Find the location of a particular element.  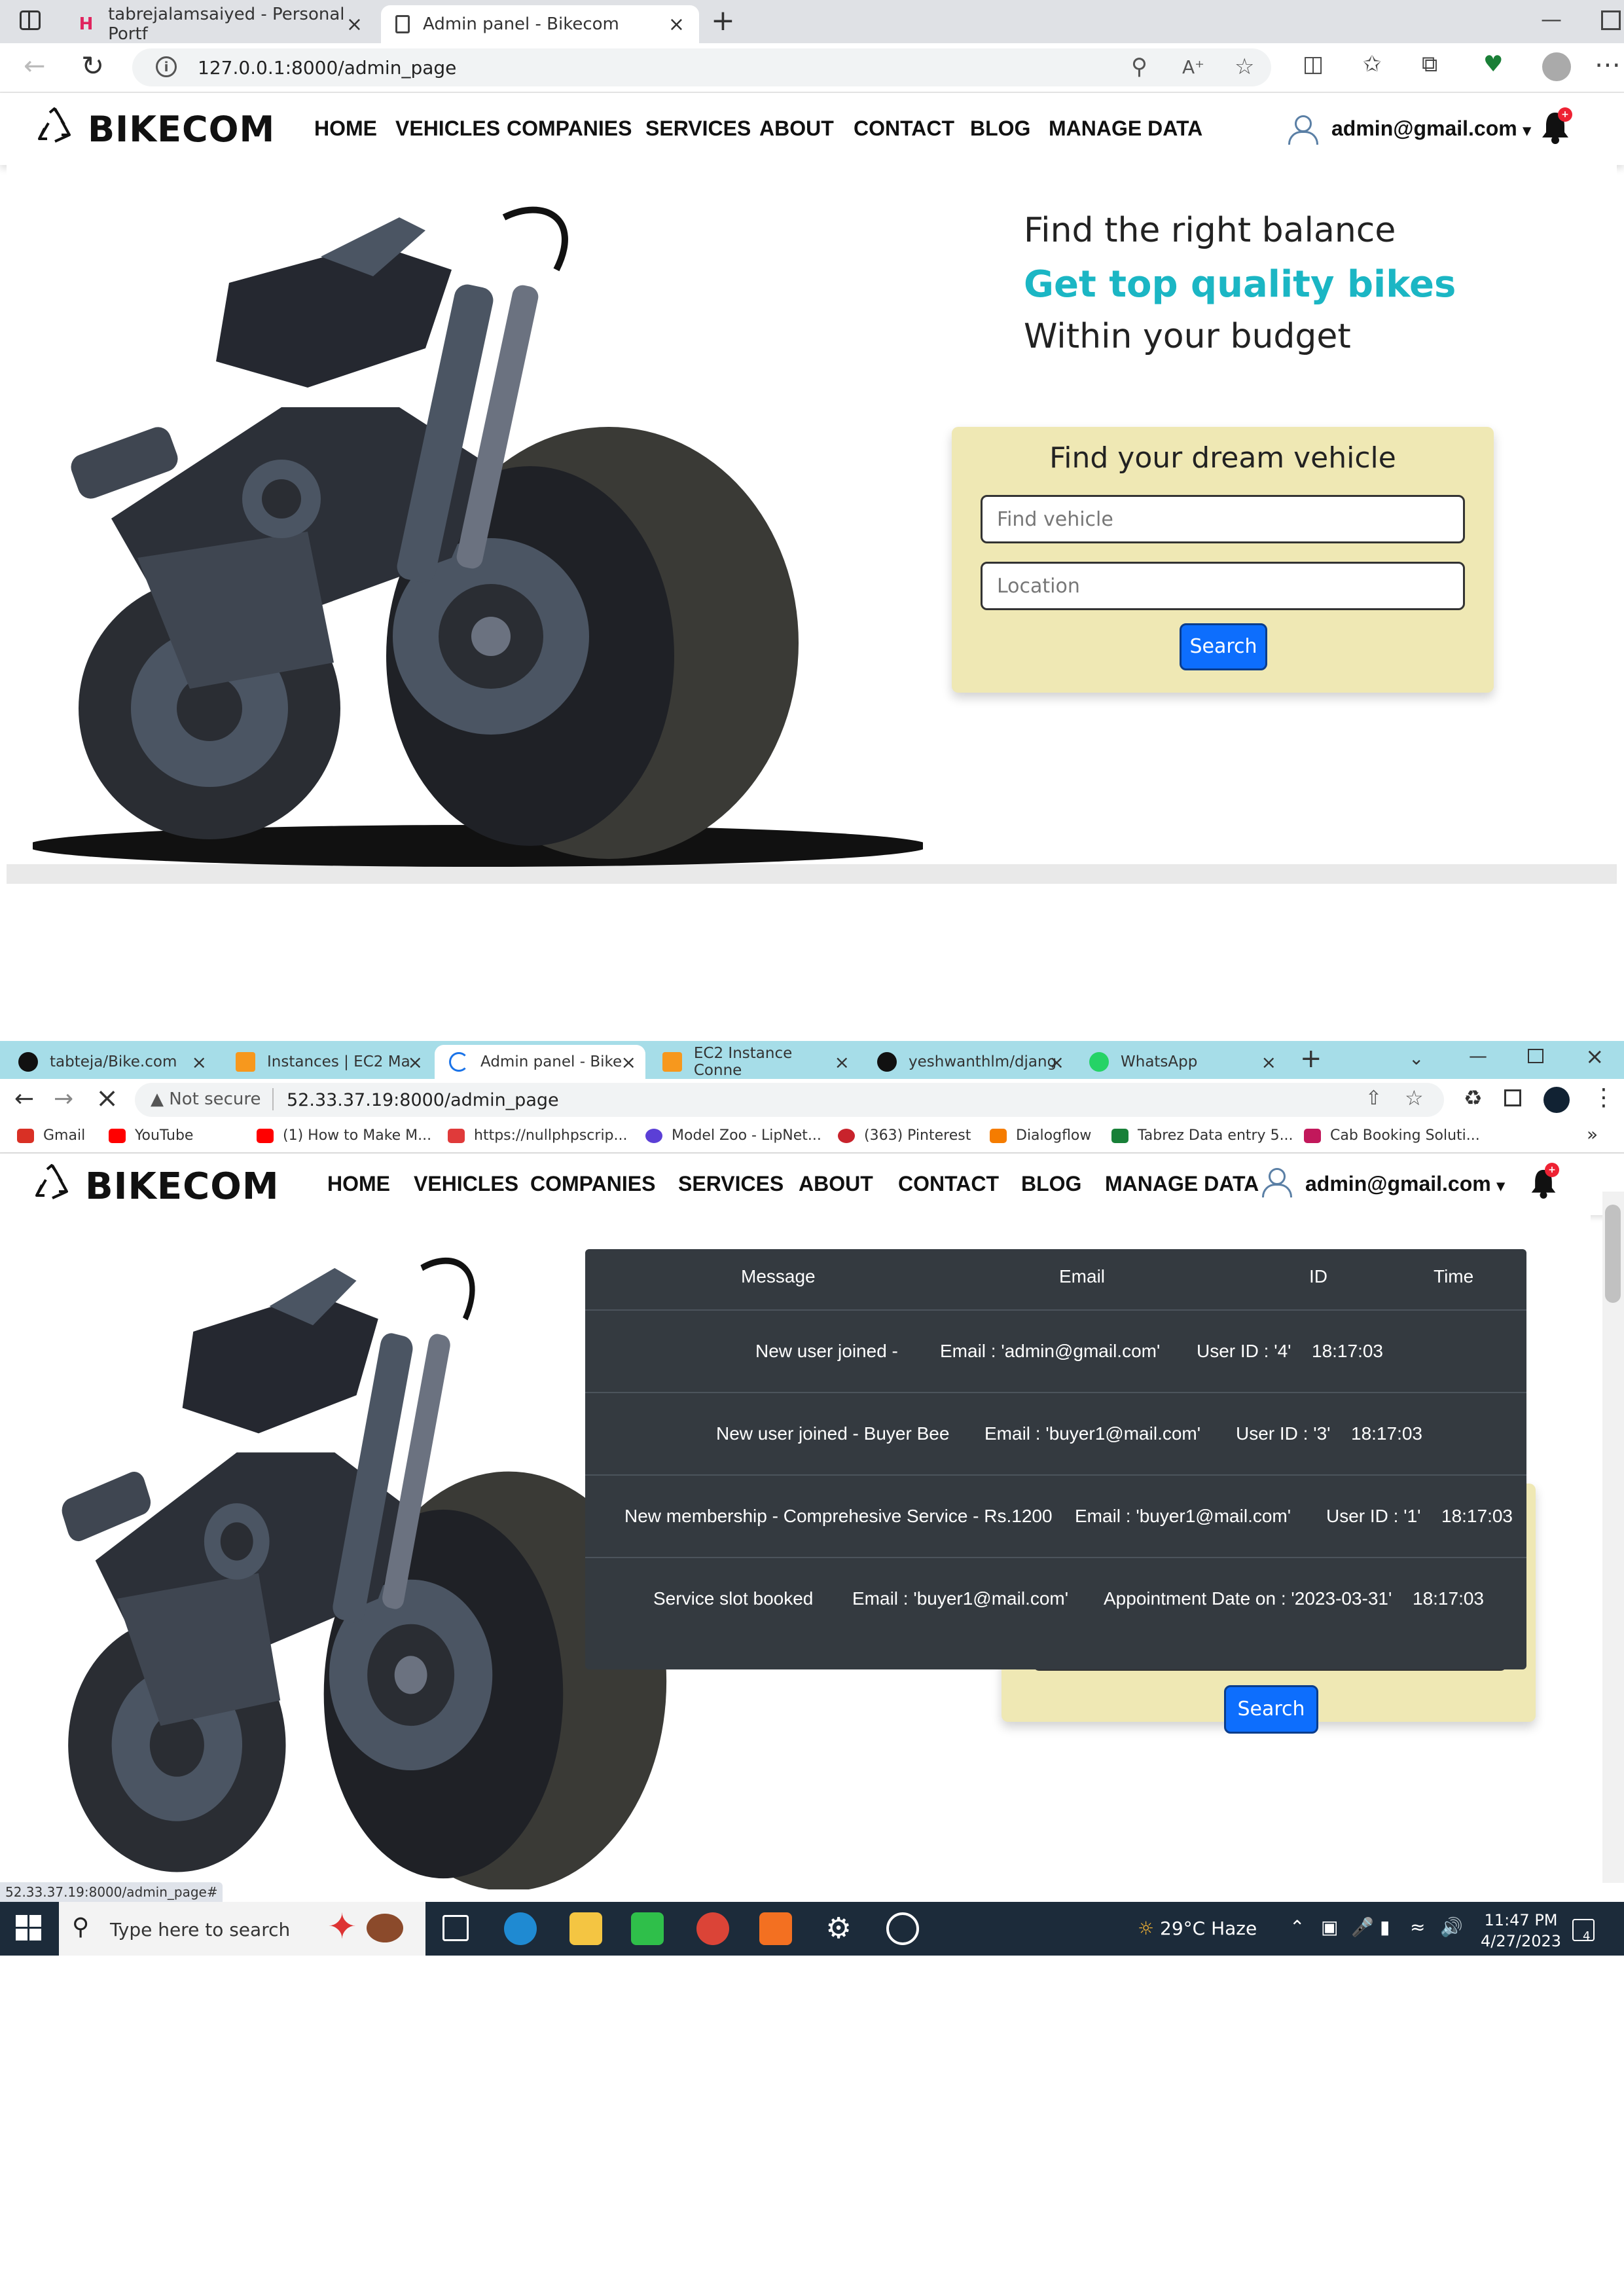

tab-whatsapp: WhatsApp × is located at coordinates (1180, 1062).